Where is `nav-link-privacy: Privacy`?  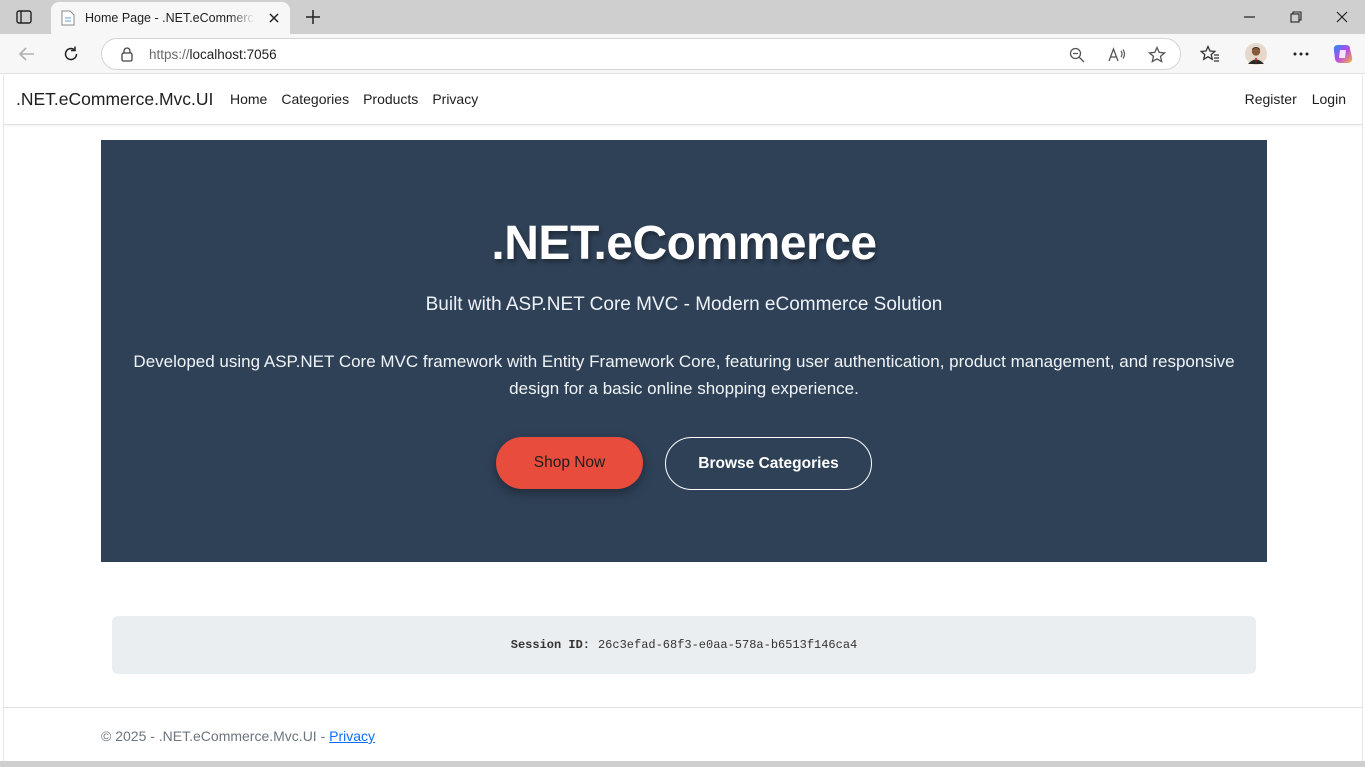
nav-link-privacy: Privacy is located at coordinates (455, 99).